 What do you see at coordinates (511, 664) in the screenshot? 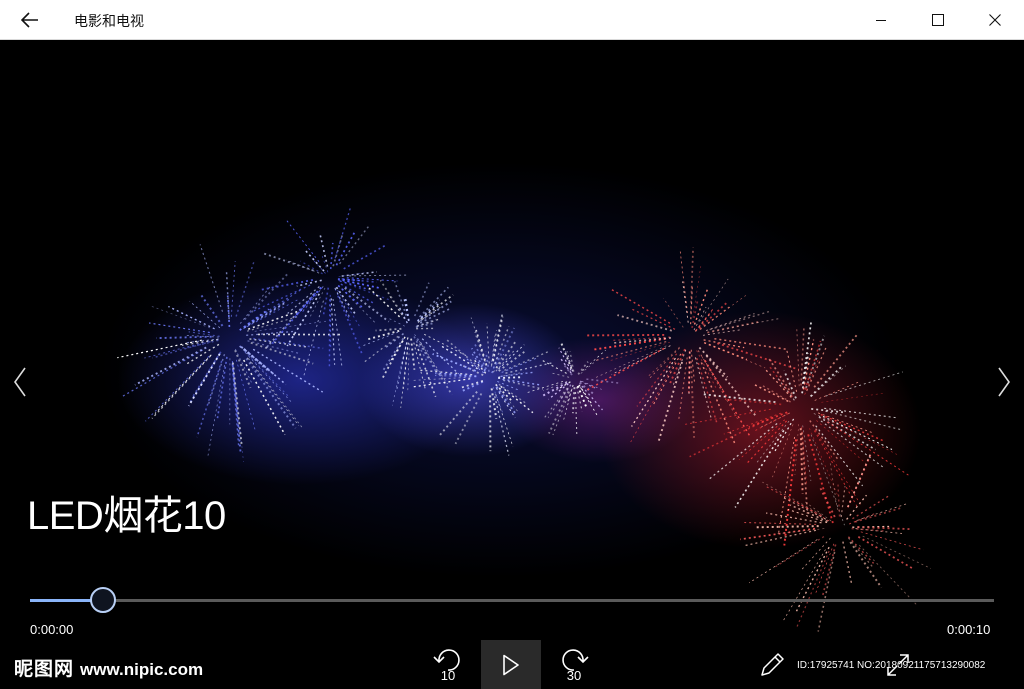
I see `play-button` at bounding box center [511, 664].